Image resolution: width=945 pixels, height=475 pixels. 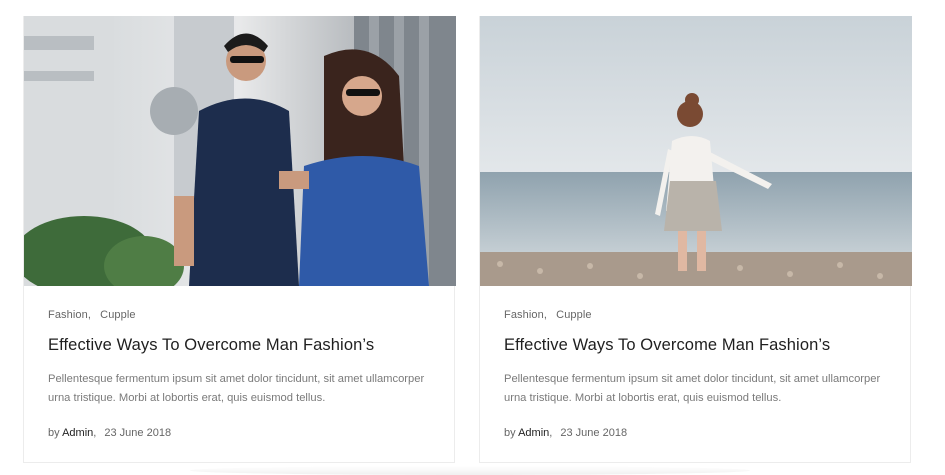 I want to click on section-bottom-shadow, so click(x=470, y=470).